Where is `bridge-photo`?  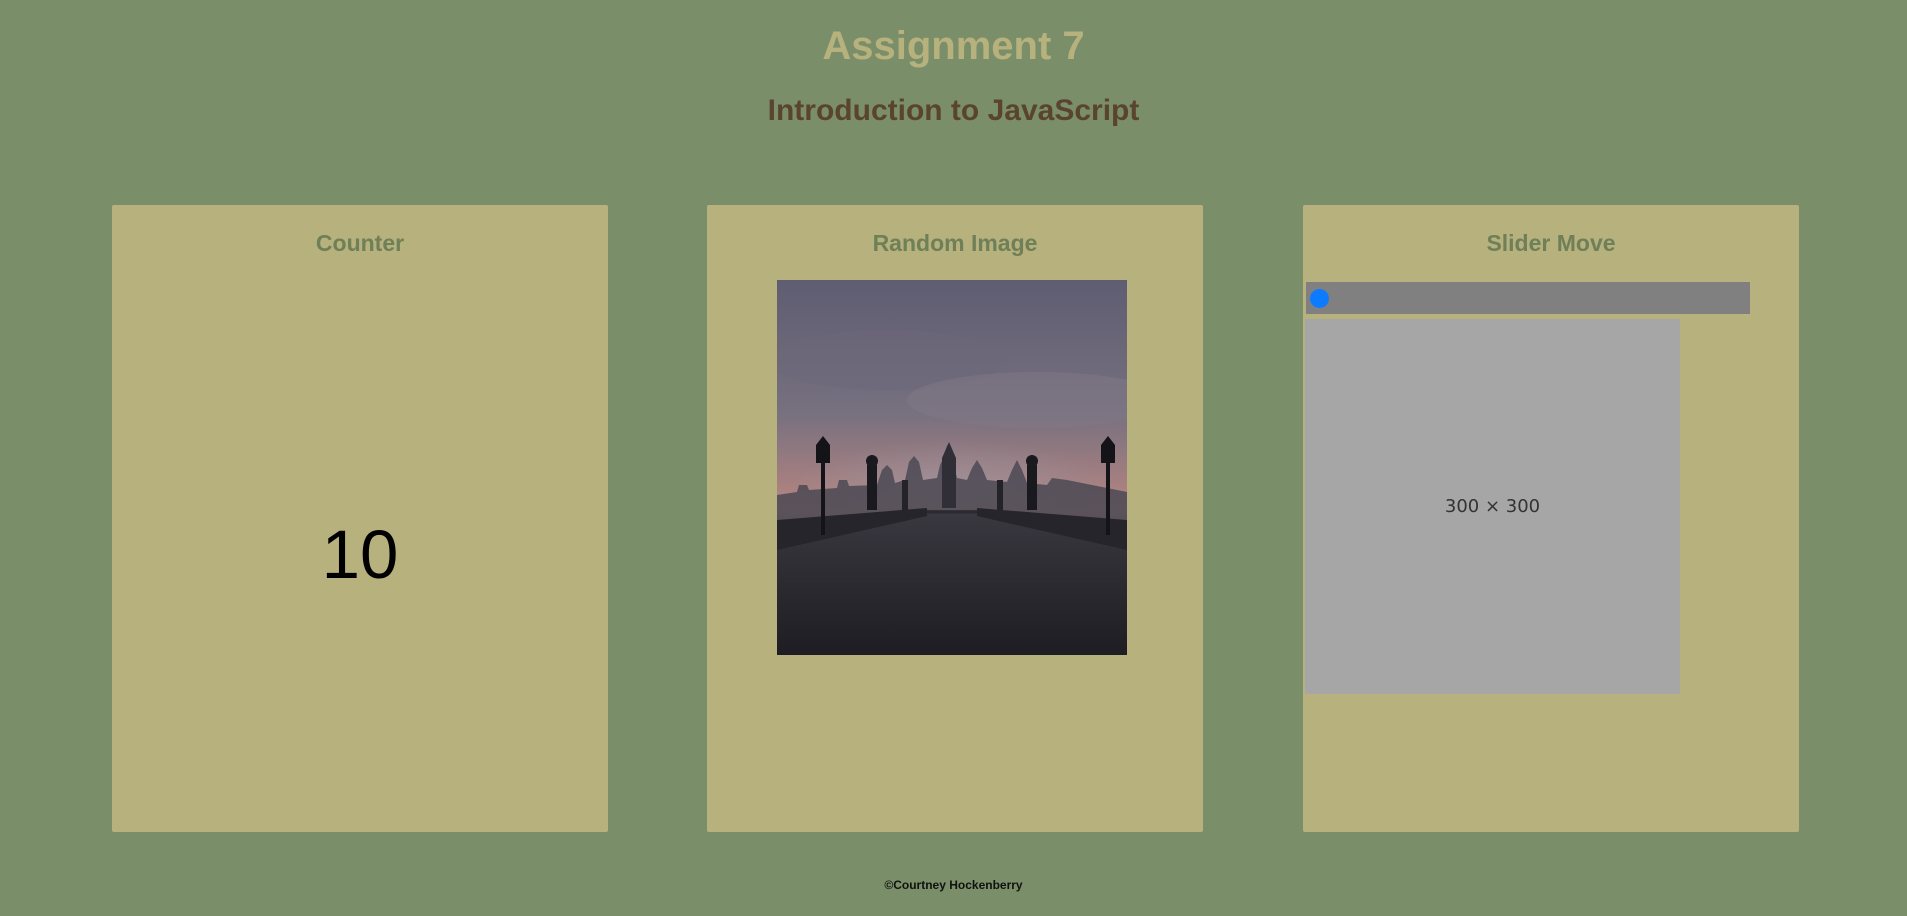 bridge-photo is located at coordinates (952, 467).